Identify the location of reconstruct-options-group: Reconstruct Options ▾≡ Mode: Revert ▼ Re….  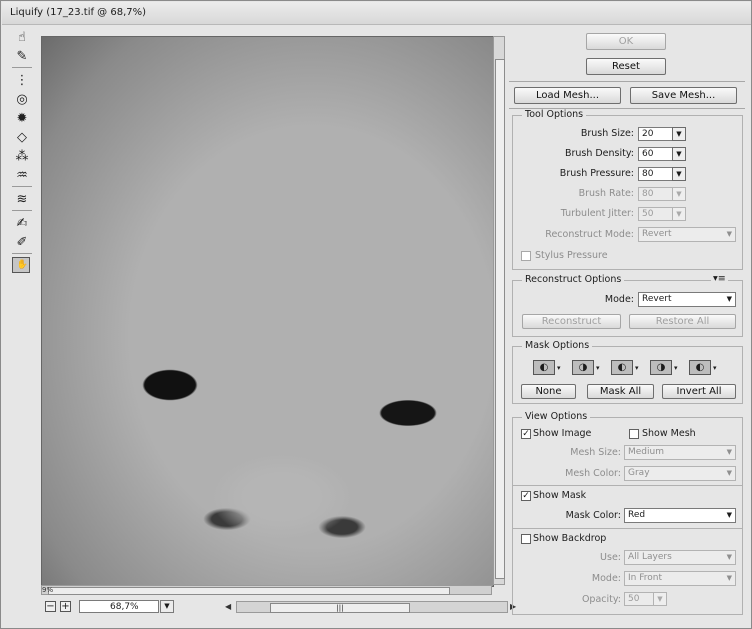
(627, 305).